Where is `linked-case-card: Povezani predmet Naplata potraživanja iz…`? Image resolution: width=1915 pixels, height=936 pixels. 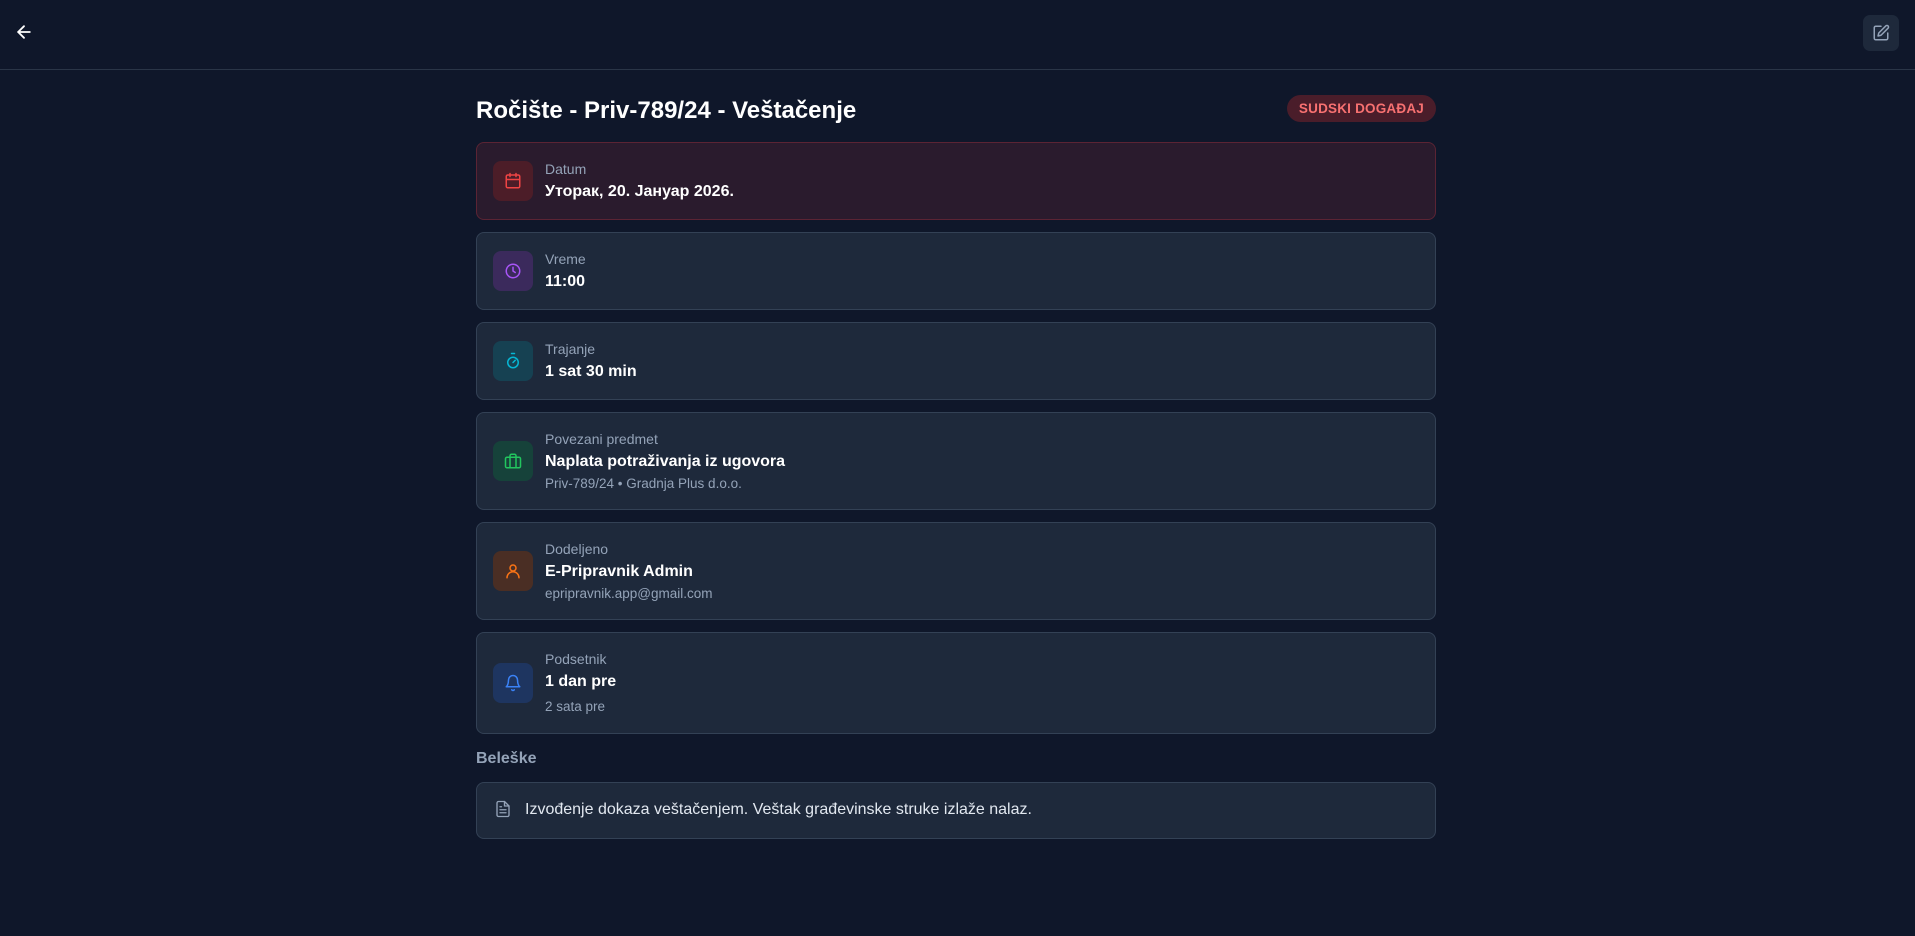
linked-case-card: Povezani predmet Naplata potraživanja iz… is located at coordinates (956, 461).